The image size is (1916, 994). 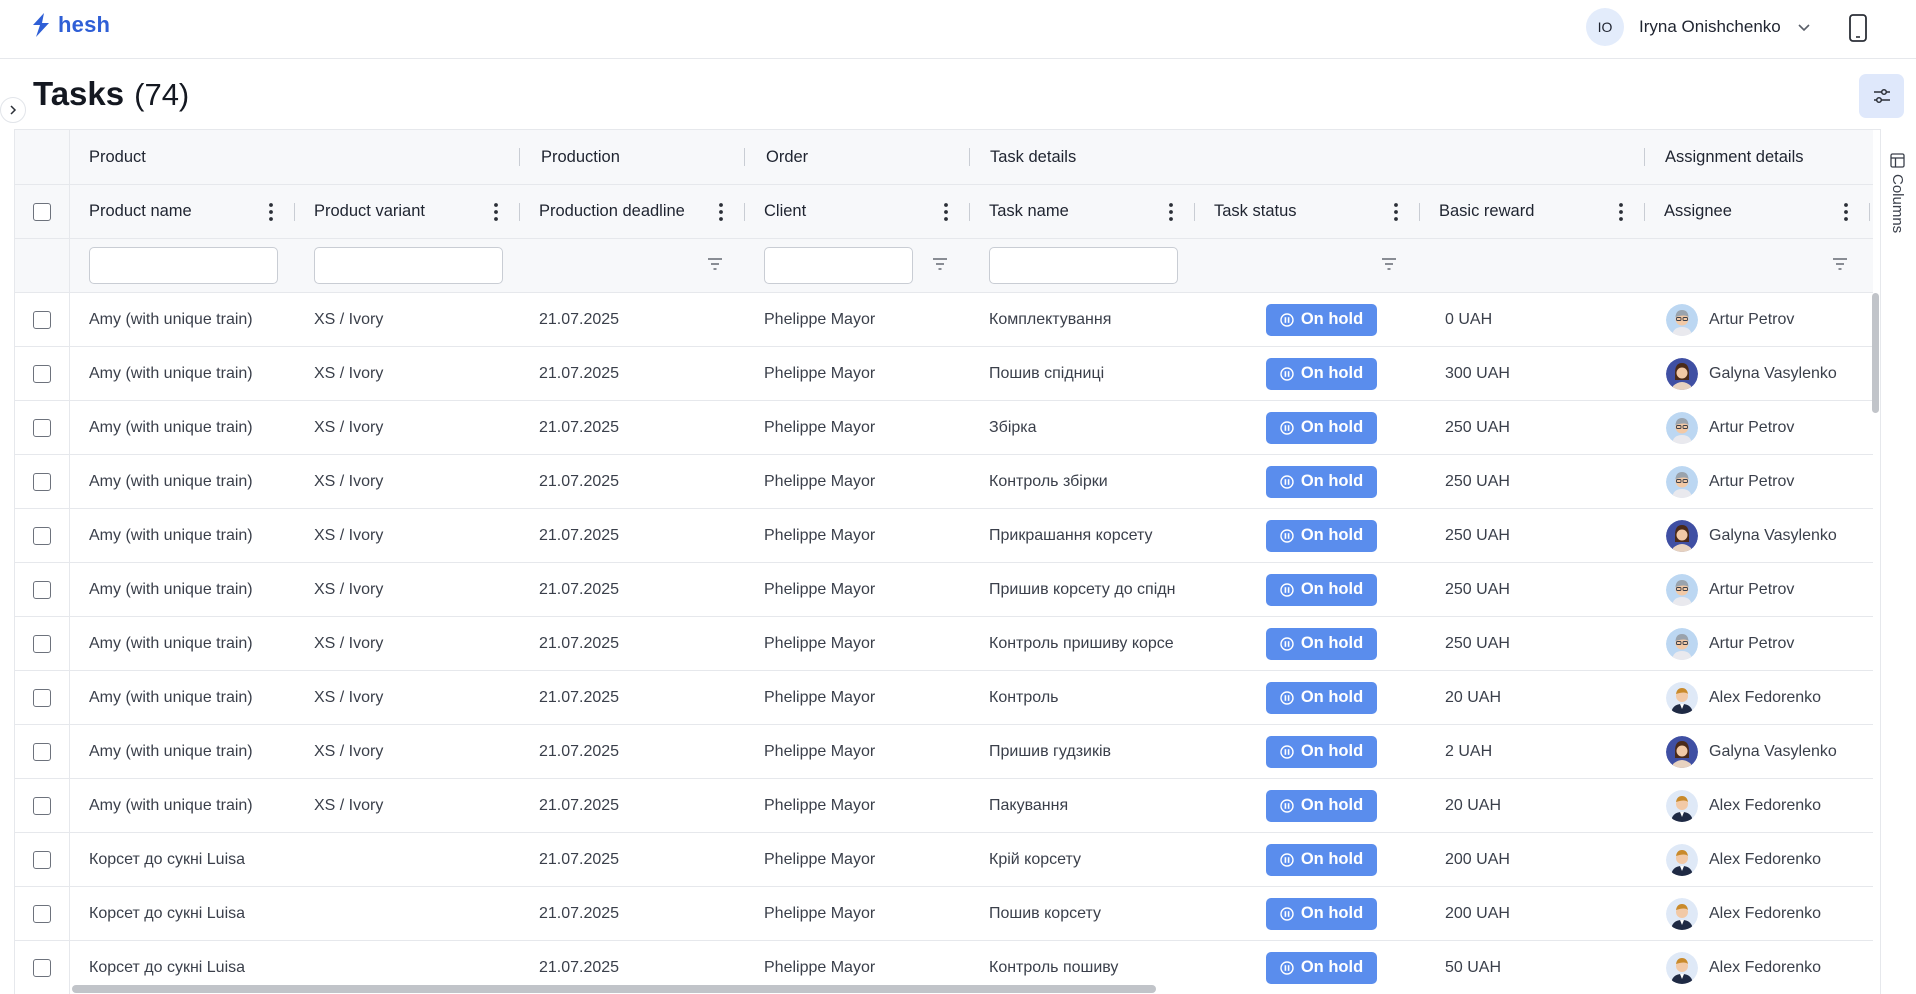 I want to click on group-separator, so click(x=1644, y=157).